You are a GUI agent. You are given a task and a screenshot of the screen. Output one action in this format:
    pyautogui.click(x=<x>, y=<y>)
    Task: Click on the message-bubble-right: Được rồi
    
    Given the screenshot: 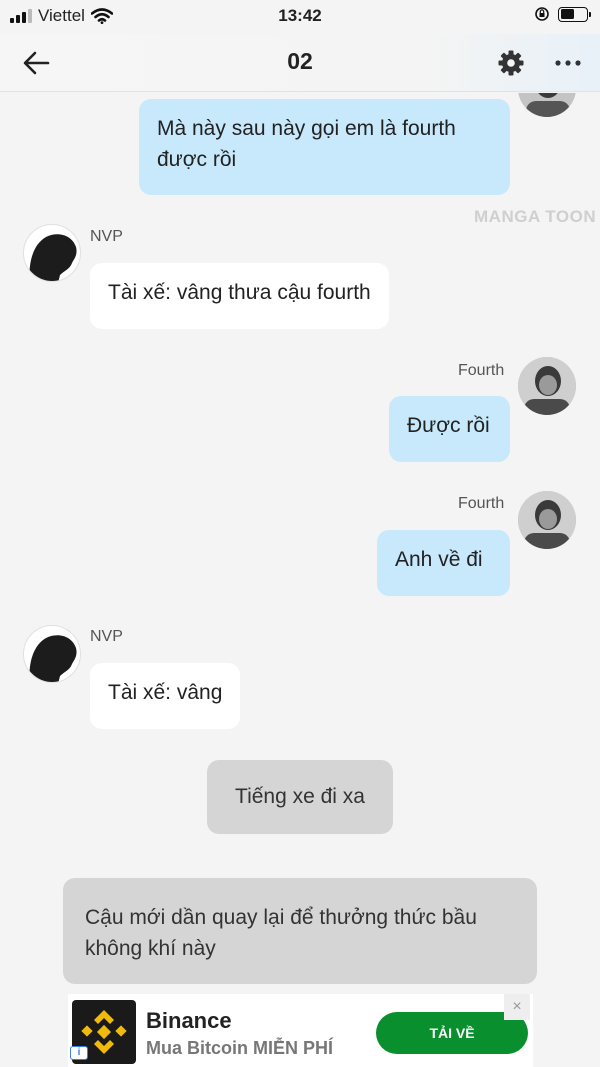 What is the action you would take?
    pyautogui.click(x=449, y=429)
    